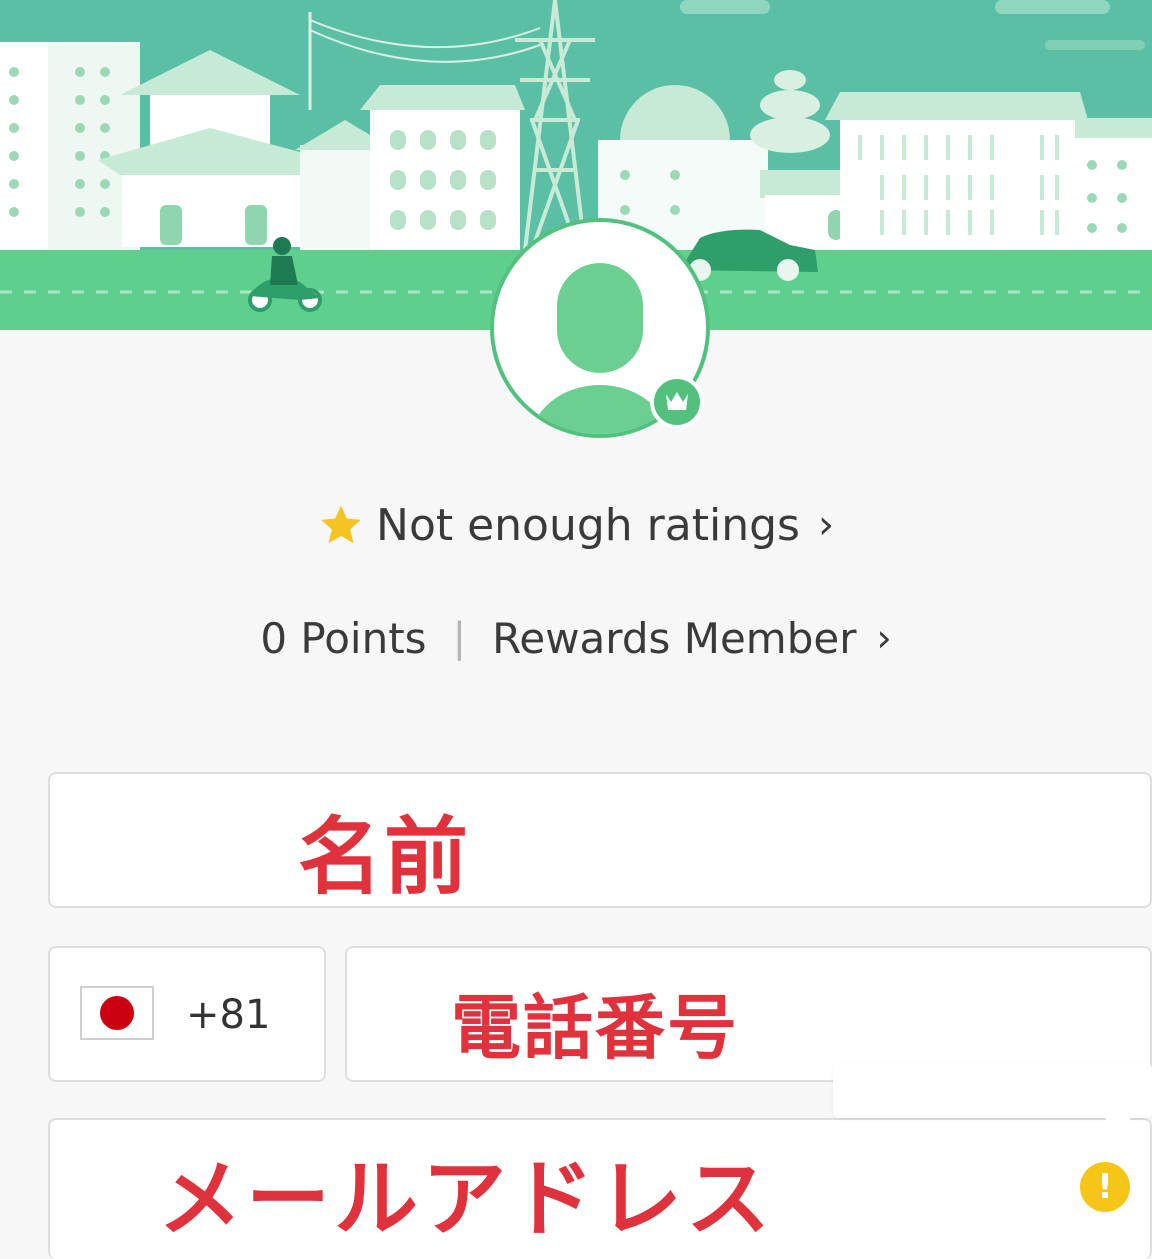  I want to click on crown-badge, so click(677, 402).